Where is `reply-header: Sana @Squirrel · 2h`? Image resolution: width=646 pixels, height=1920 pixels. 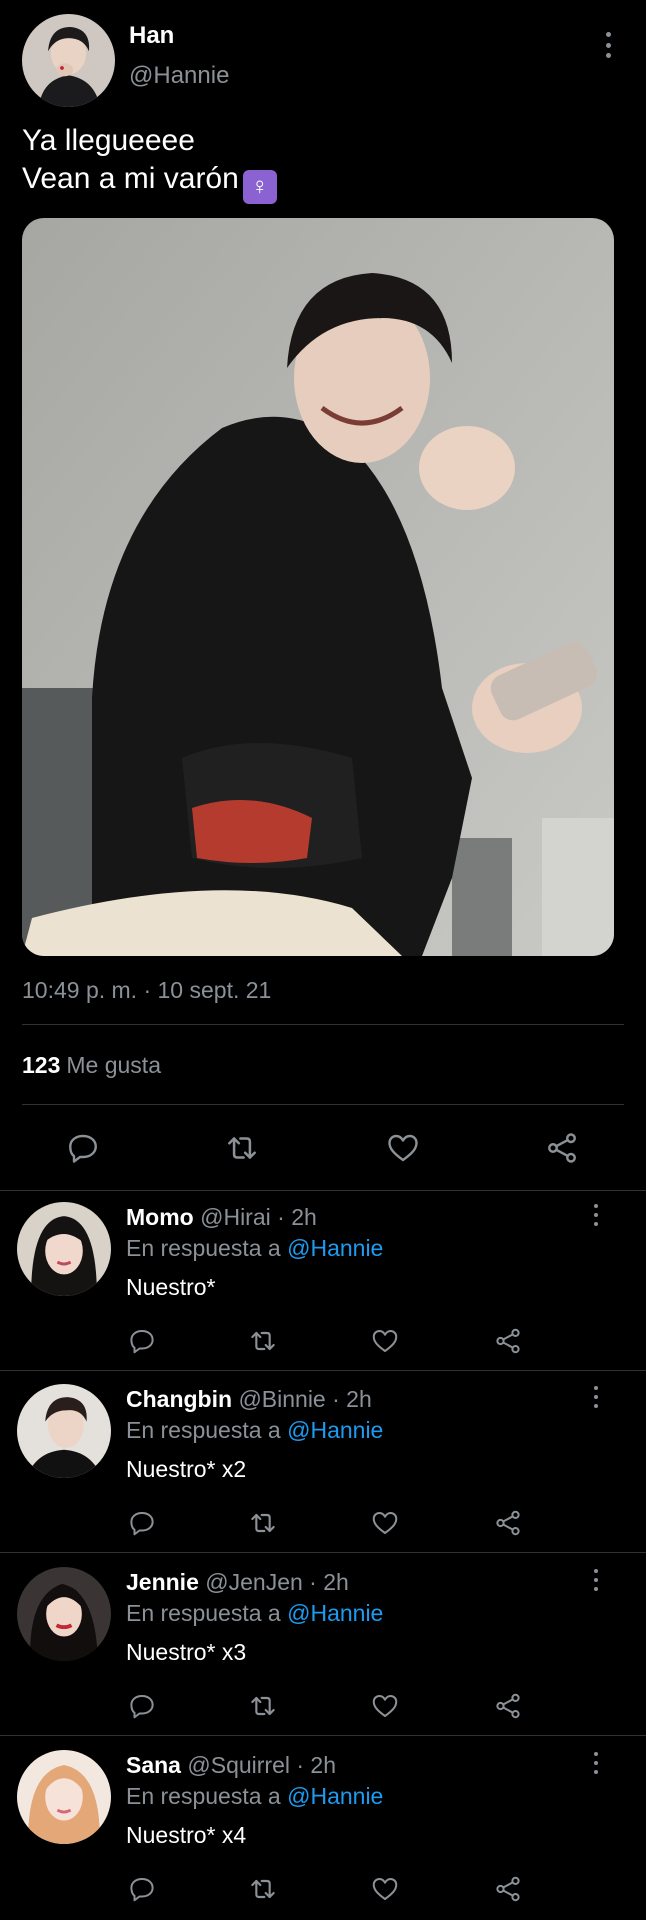
reply-header: Sana @Squirrel · 2h is located at coordinates (231, 1765).